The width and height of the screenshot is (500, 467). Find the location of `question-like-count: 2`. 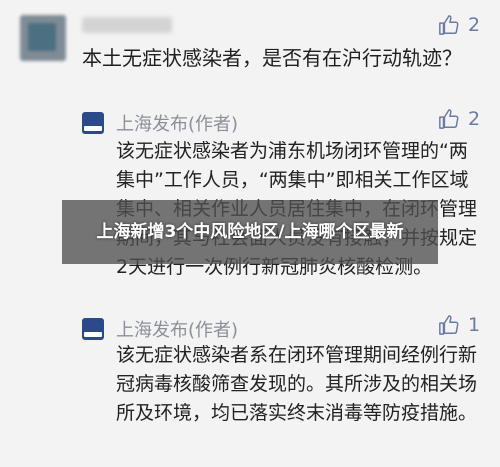

question-like-count: 2 is located at coordinates (474, 25).